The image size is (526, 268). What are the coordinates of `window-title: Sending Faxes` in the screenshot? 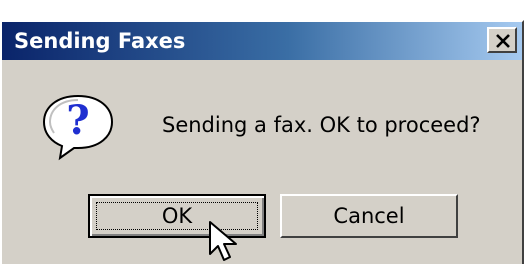 It's located at (100, 41).